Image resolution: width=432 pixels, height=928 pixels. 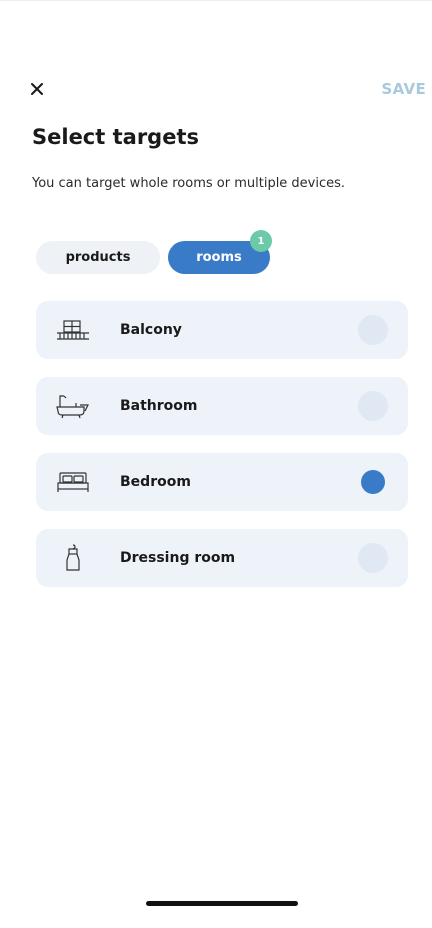 I want to click on save-button: SAVE, so click(x=404, y=89).